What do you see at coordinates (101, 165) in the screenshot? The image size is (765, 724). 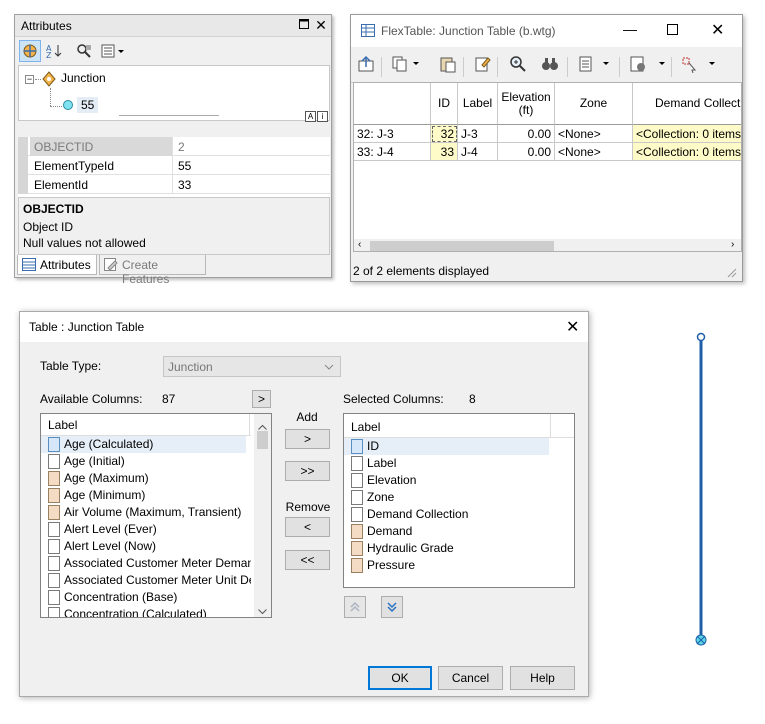 I see `grid-key: ElementTypeId` at bounding box center [101, 165].